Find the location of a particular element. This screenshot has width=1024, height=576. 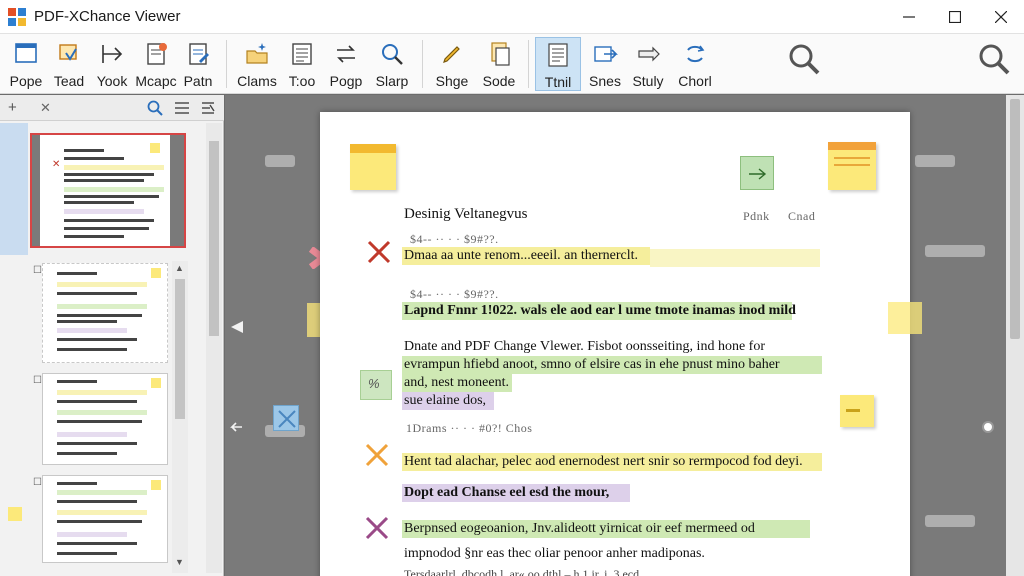

tool-yook-button: Yook is located at coordinates (112, 64).